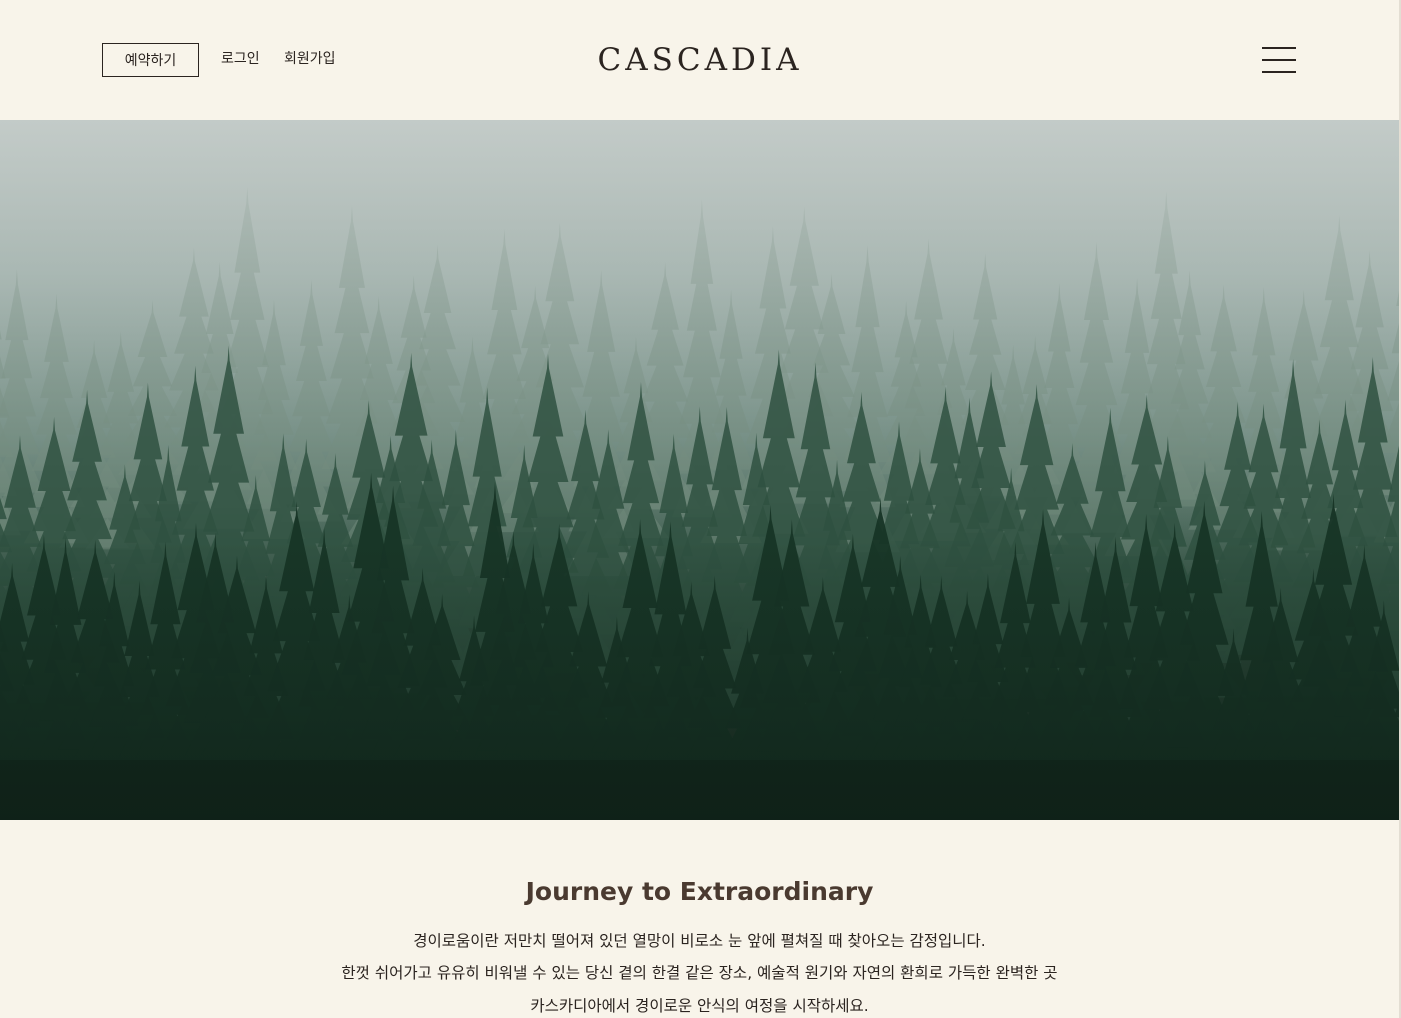  Describe the element at coordinates (310, 59) in the screenshot. I see `signup-link: 회원가입` at that location.